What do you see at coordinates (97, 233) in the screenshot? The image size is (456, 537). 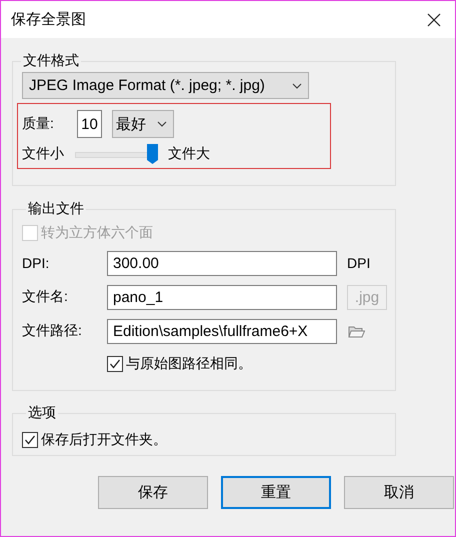 I see `checkbox-label: 转为立方体六个面` at bounding box center [97, 233].